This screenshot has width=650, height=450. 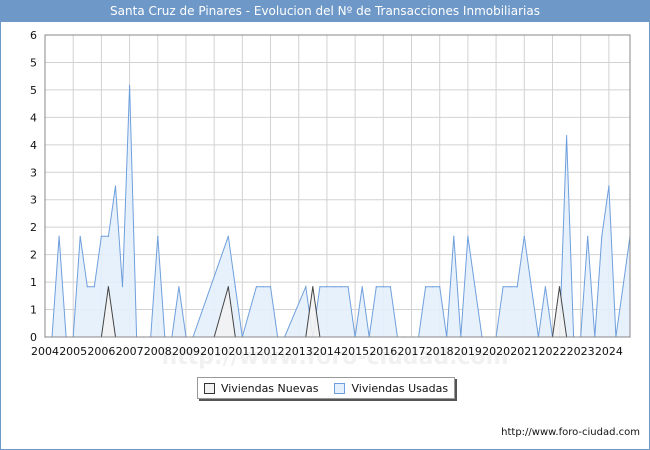 I want to click on legend: Viviendas Nuevas Viviendas Usadas, so click(x=326, y=388).